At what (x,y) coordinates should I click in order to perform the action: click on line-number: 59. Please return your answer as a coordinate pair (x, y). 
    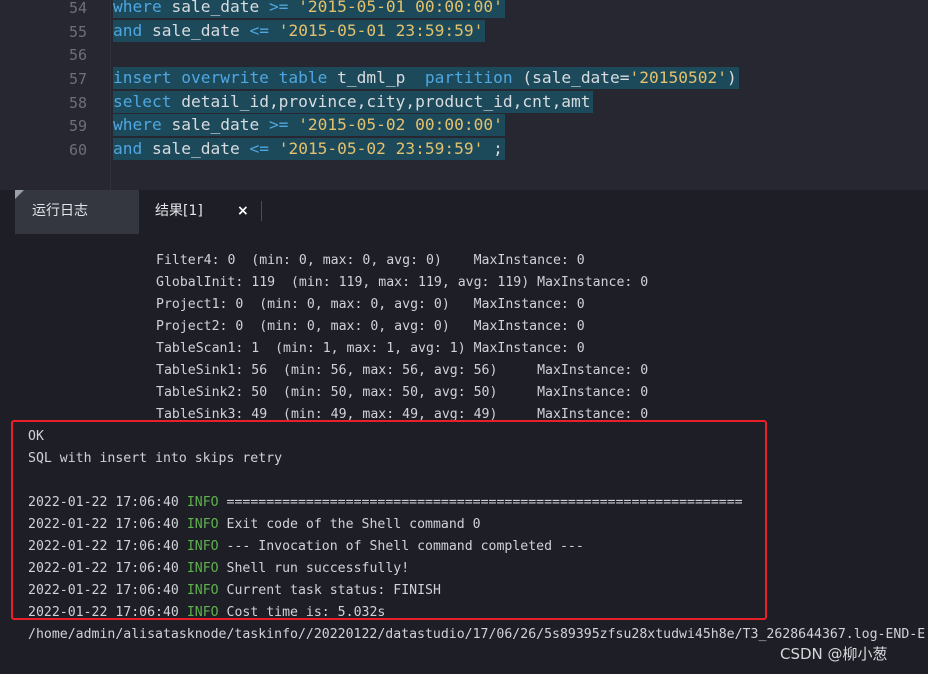
    Looking at the image, I should click on (77, 126).